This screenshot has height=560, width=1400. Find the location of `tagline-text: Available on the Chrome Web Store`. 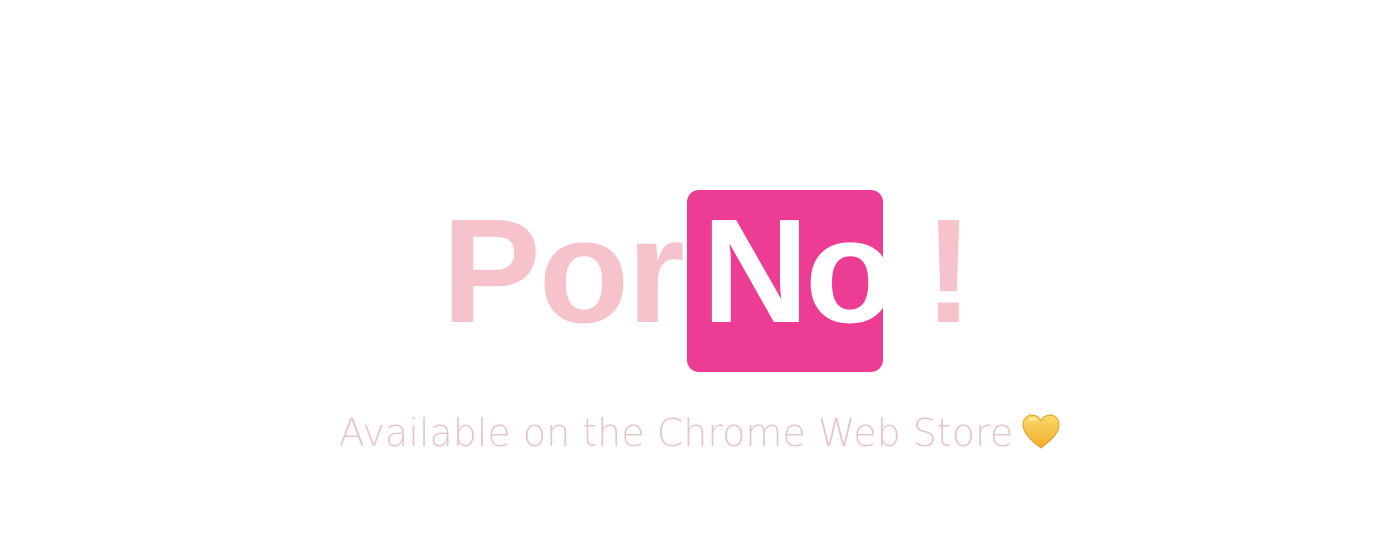

tagline-text: Available on the Chrome Web Store is located at coordinates (676, 433).